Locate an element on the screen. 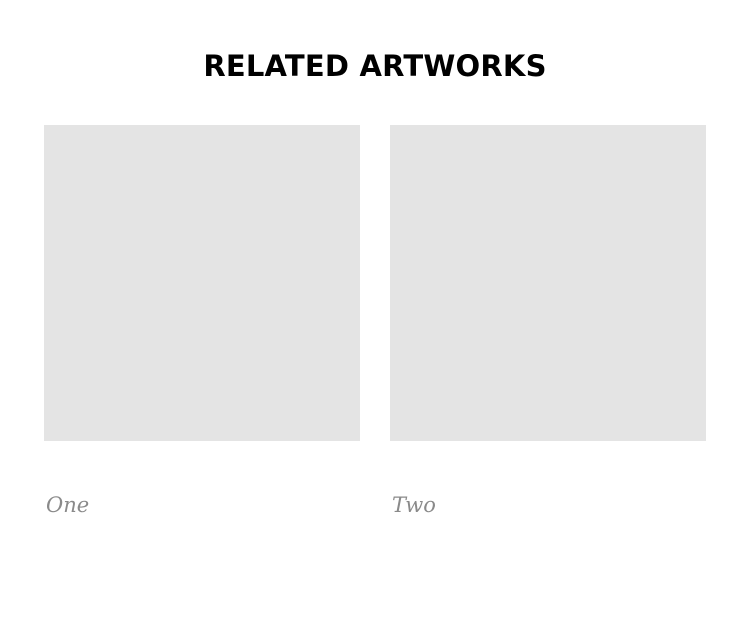 This screenshot has width=750, height=621. related-artworks-heading: RELATED ARTWORKS is located at coordinates (375, 66).